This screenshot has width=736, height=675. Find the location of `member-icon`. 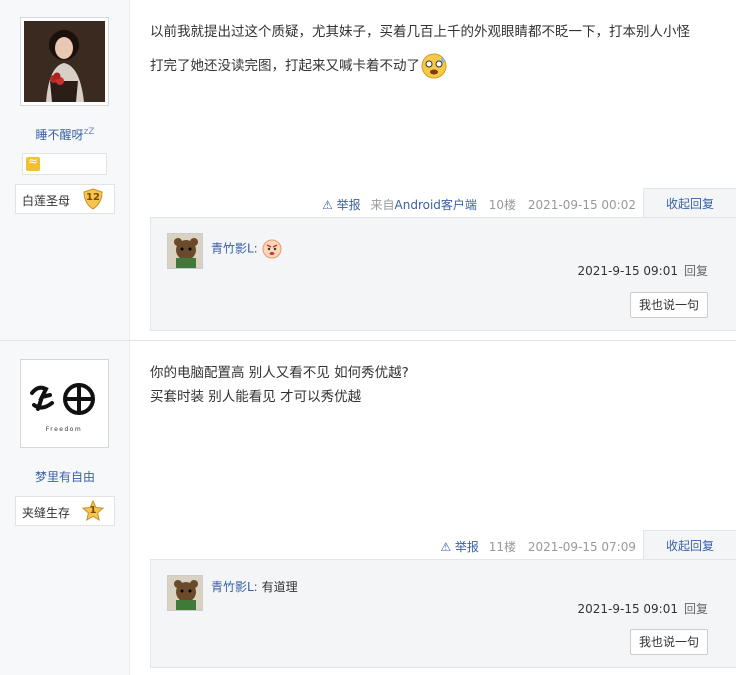

member-icon is located at coordinates (33, 162).